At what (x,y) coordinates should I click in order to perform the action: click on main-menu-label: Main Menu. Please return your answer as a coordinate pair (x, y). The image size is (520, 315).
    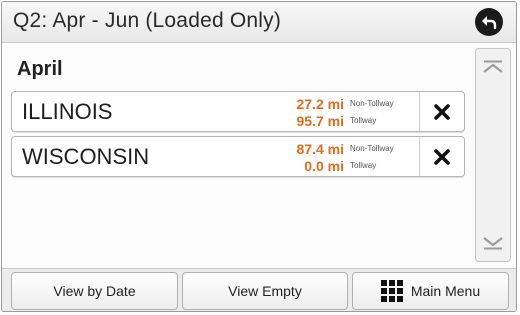
    Looking at the image, I should click on (445, 291).